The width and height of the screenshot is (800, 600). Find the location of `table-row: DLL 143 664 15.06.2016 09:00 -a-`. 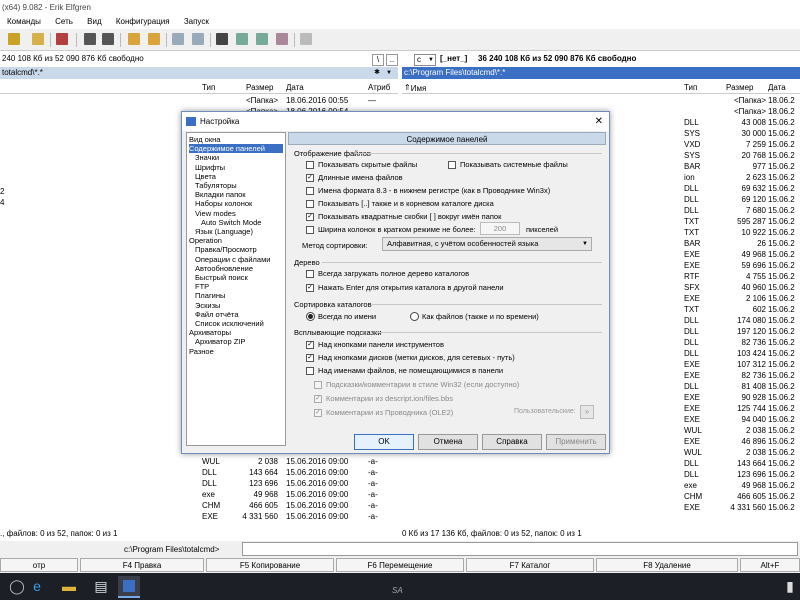

table-row: DLL 143 664 15.06.2016 09:00 -a- is located at coordinates (199, 472).